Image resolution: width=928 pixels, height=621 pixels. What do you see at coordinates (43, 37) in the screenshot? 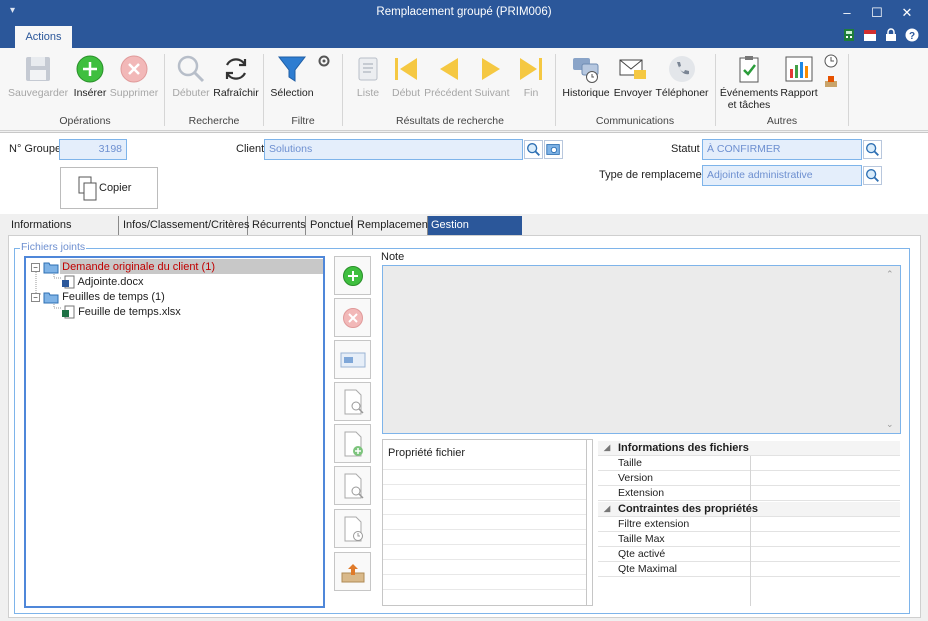
I see `tab-actions: Actions` at bounding box center [43, 37].